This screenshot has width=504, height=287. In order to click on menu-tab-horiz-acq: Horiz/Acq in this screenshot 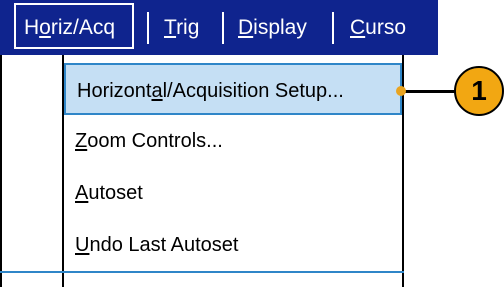, I will do `click(74, 26)`.